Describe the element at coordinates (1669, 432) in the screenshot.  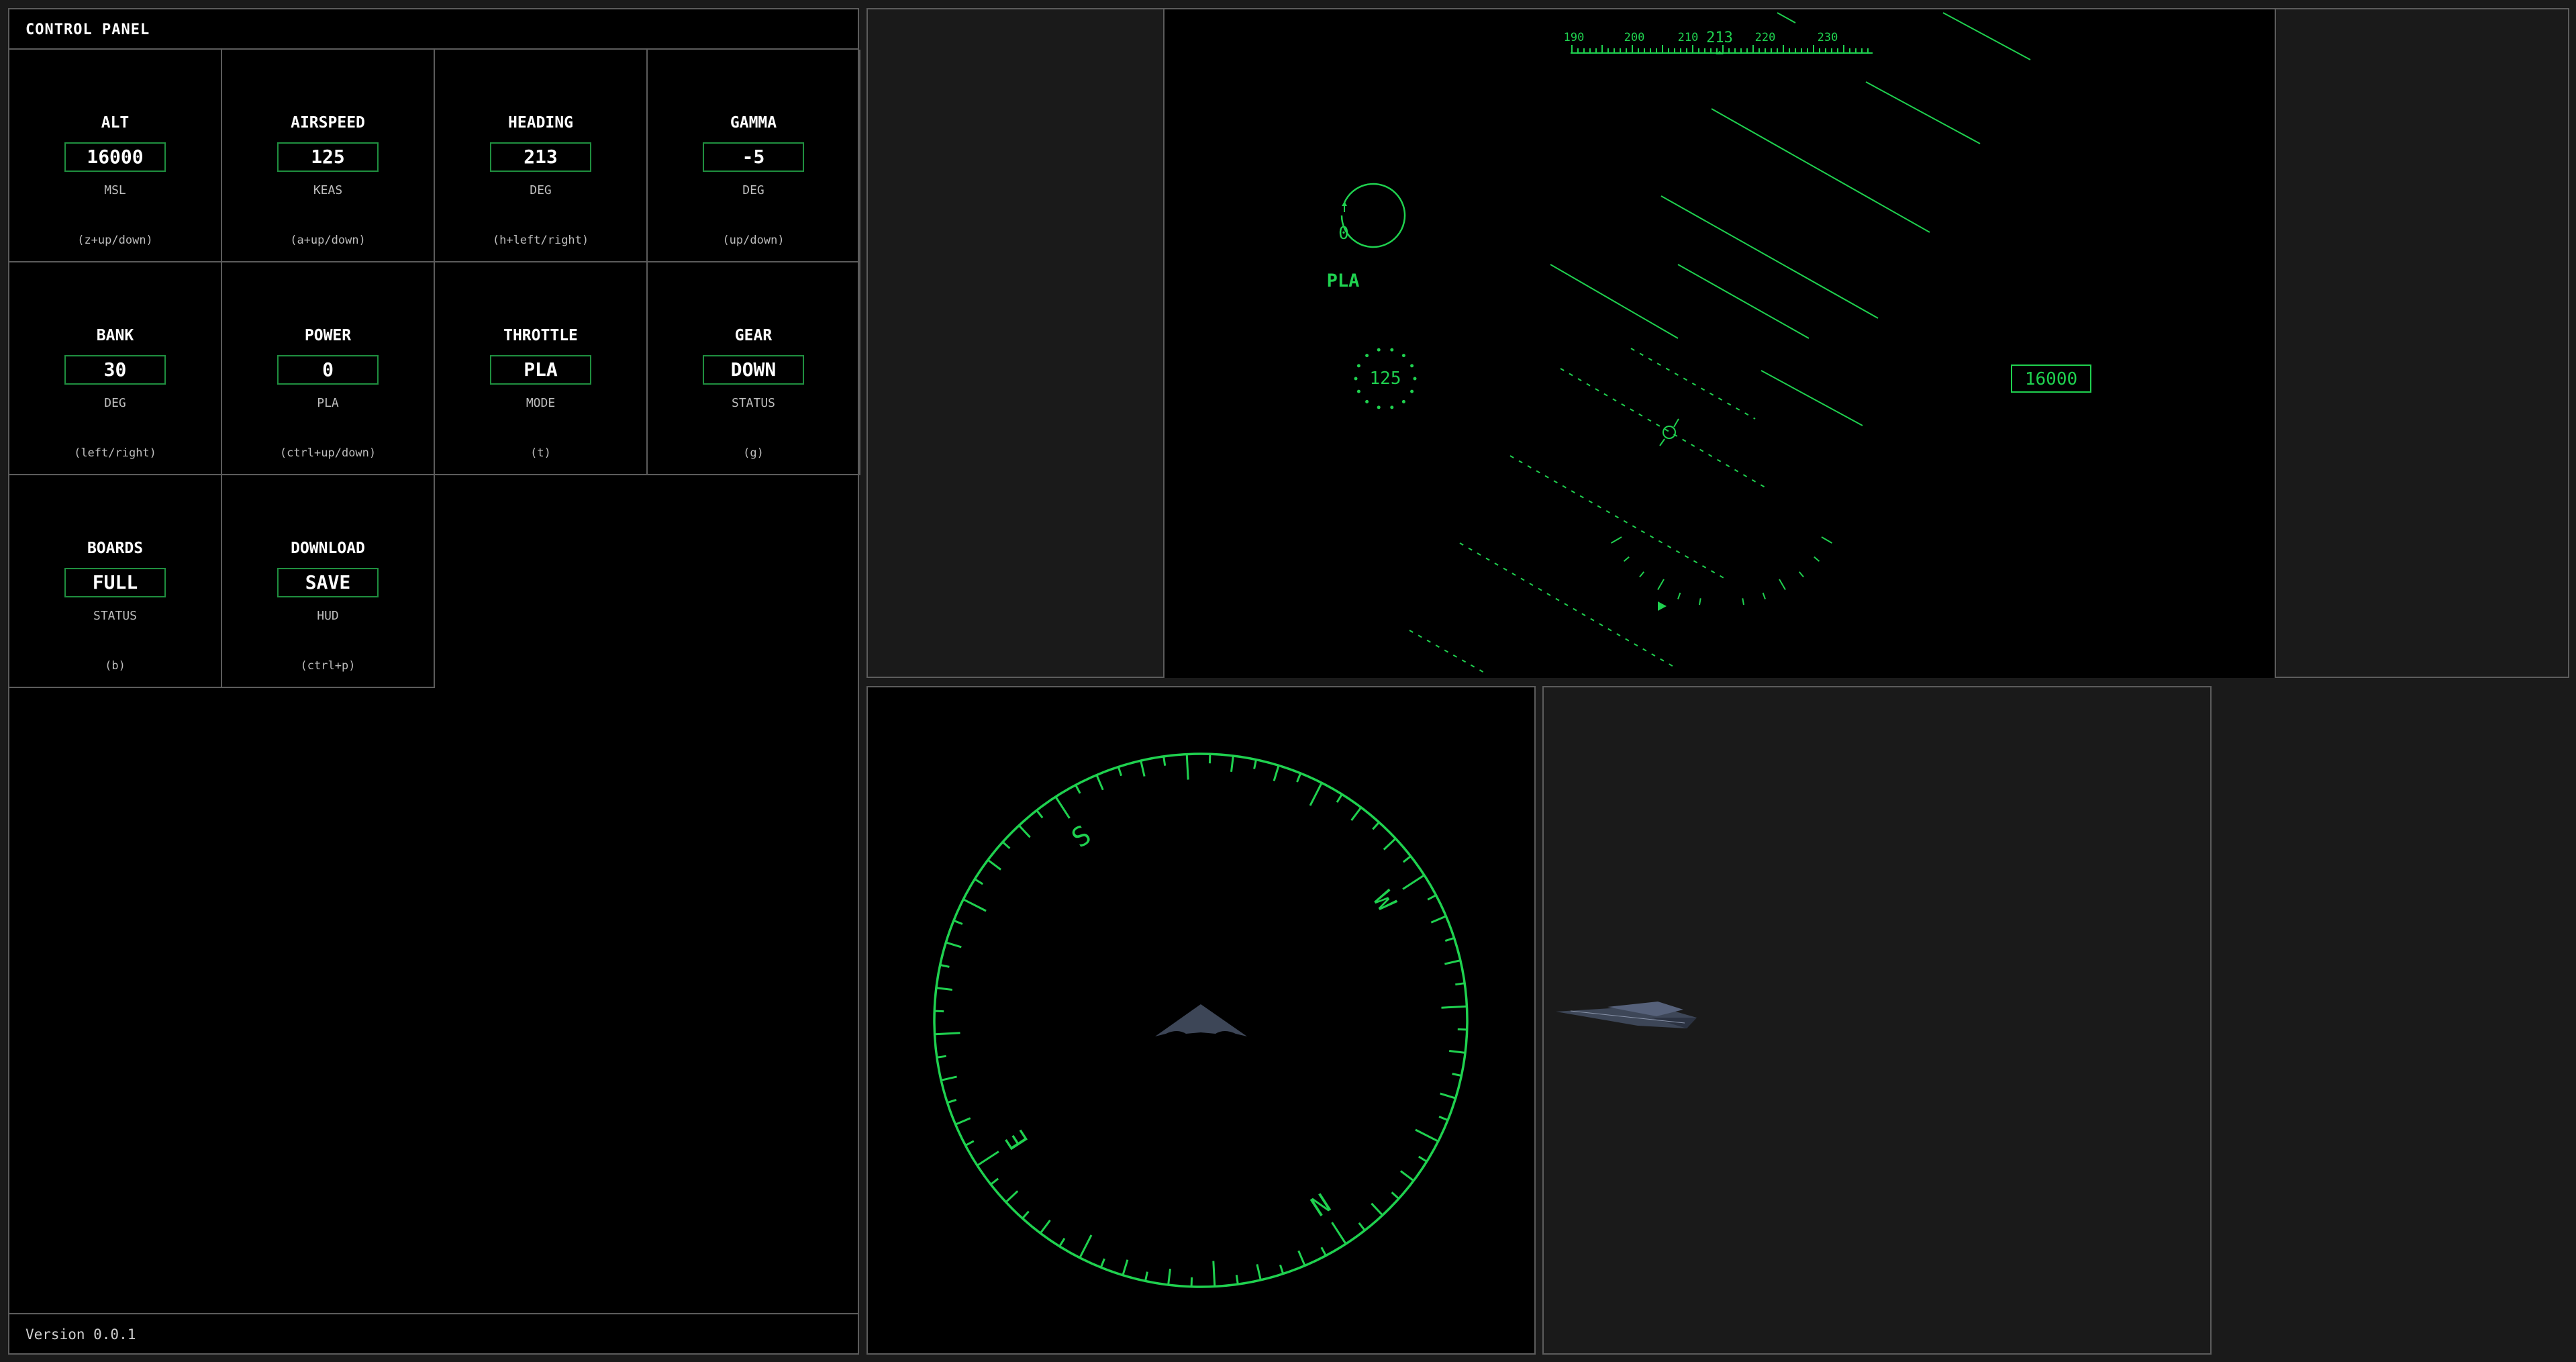
I see `flight-path-marker-circle` at that location.